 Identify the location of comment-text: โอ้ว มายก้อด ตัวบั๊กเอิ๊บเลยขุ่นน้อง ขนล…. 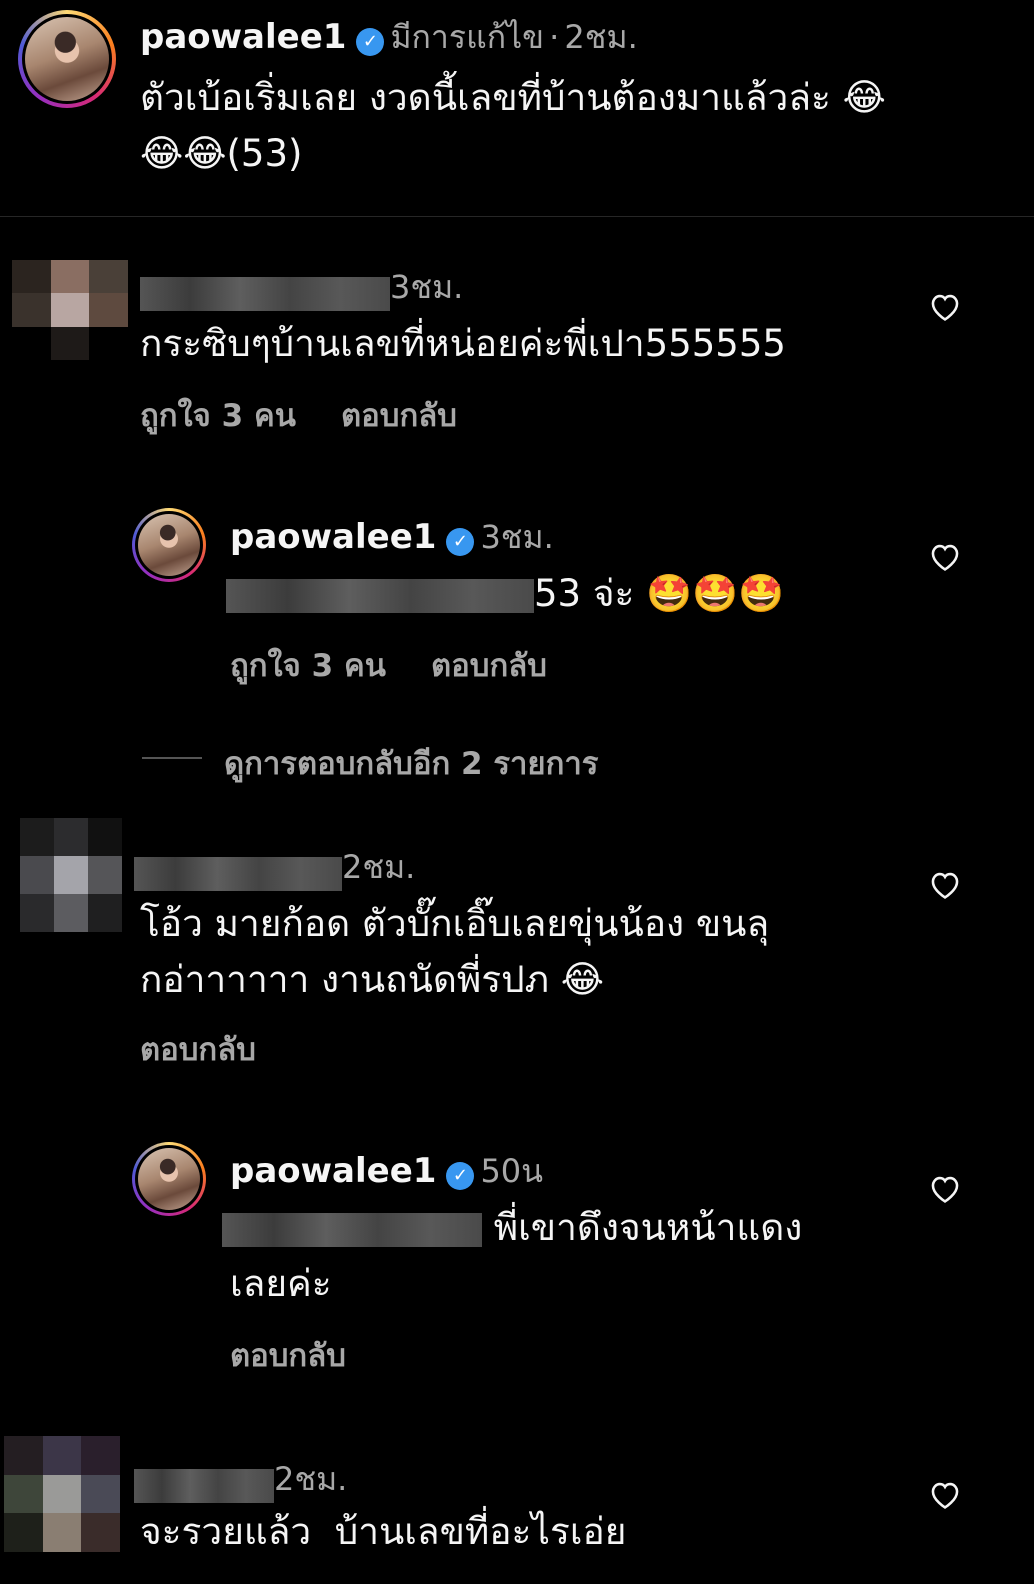
(540, 952).